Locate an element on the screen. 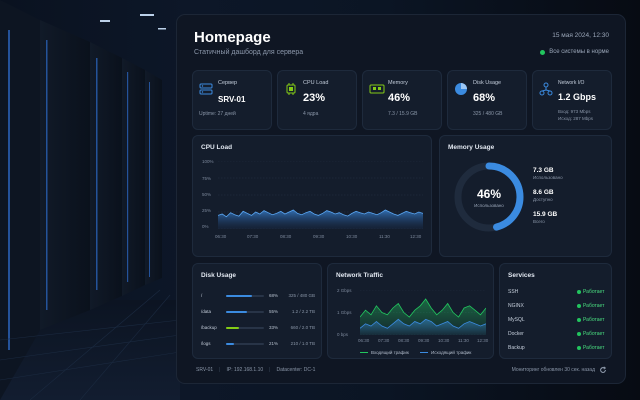  date-time: 15 мая 2024, 12:30 is located at coordinates (580, 35).